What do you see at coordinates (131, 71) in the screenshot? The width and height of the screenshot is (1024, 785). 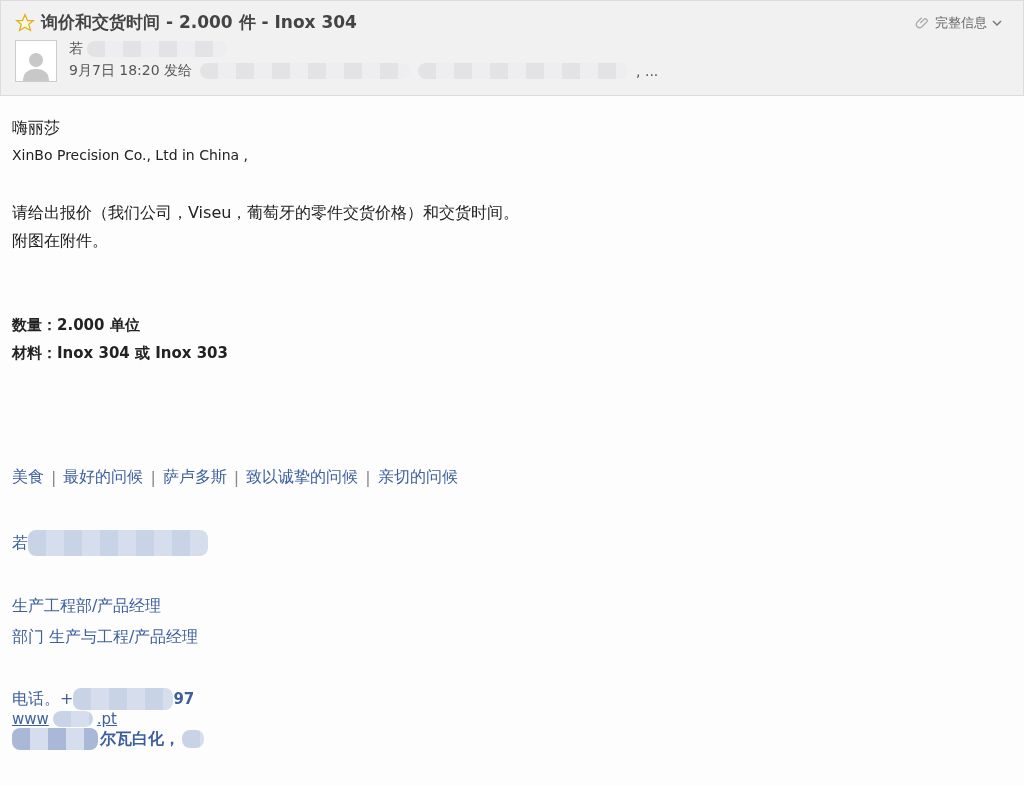 I see `sent-time: 9月7日 18:20 发给` at bounding box center [131, 71].